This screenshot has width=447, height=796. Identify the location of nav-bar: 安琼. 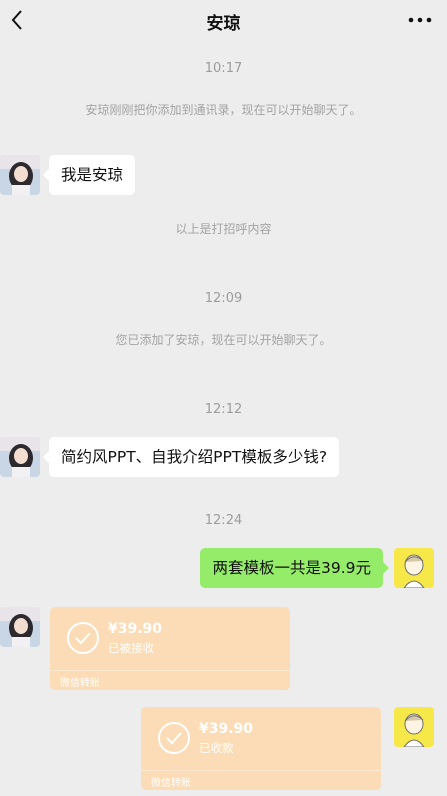
(223, 20).